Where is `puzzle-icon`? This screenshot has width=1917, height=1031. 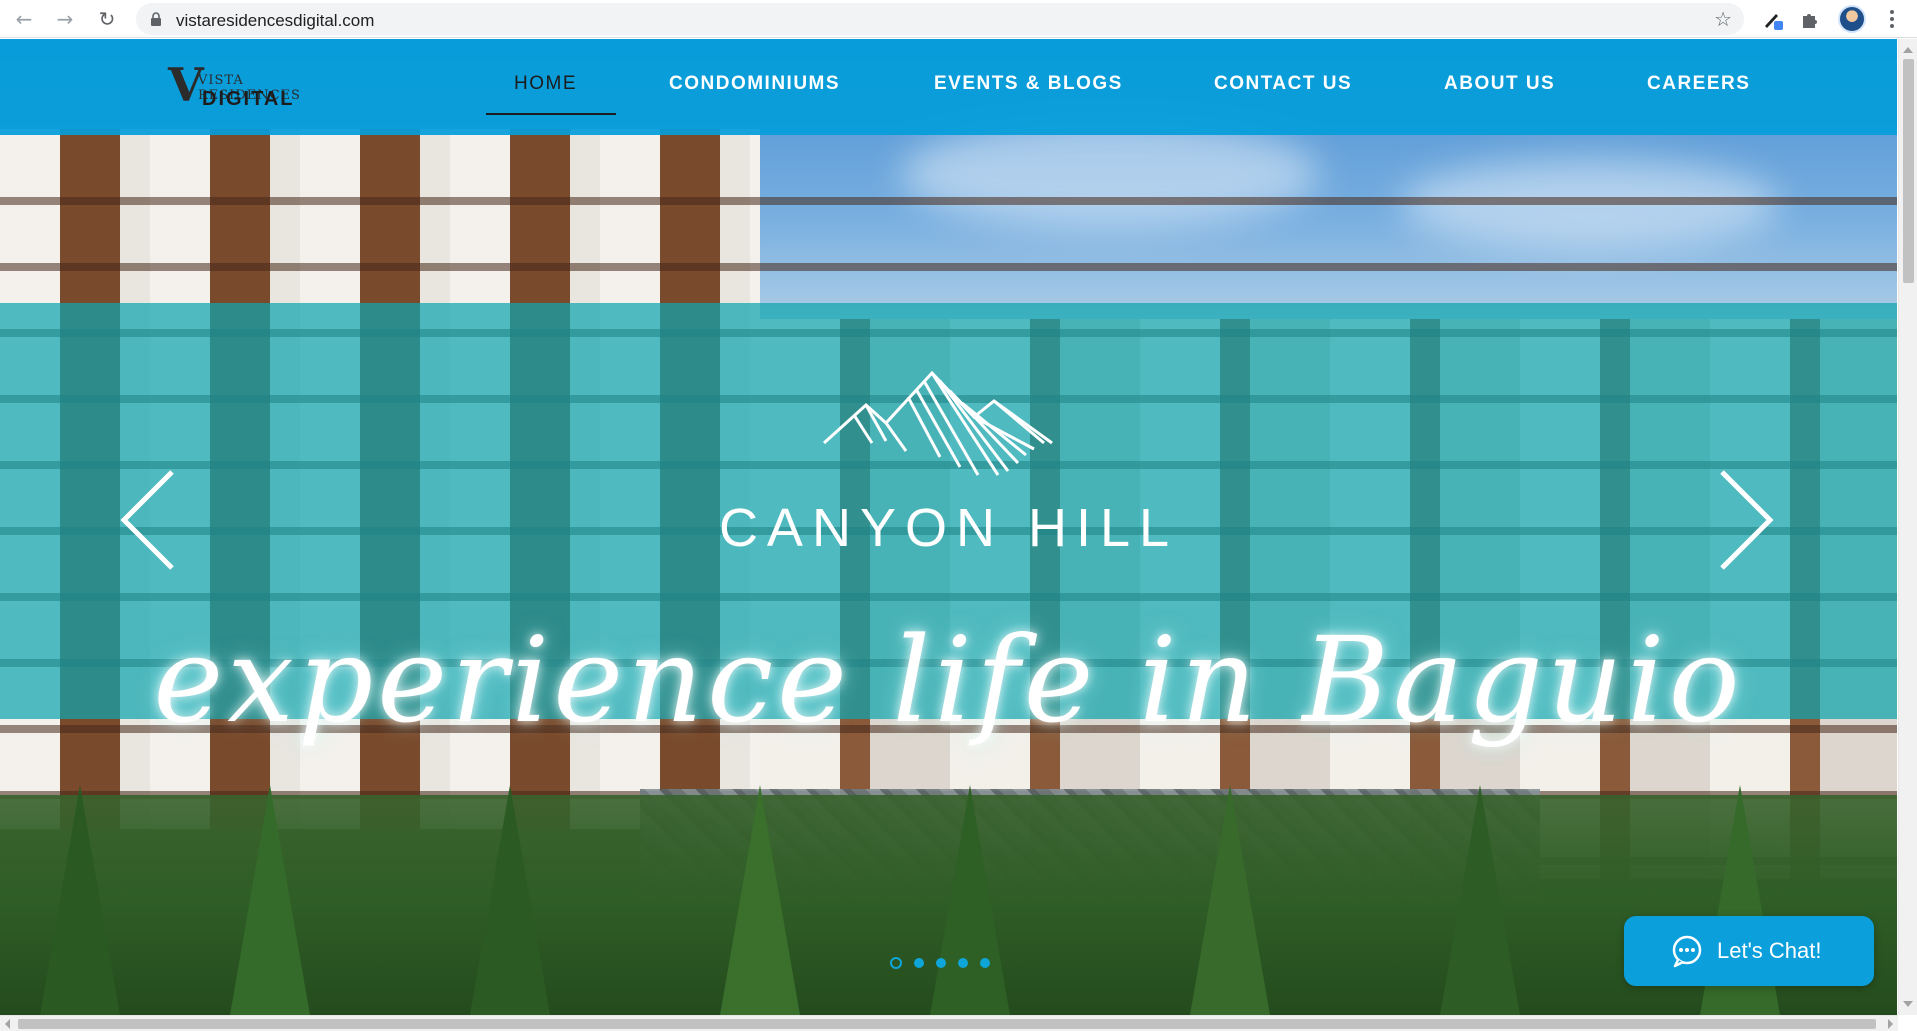 puzzle-icon is located at coordinates (1810, 20).